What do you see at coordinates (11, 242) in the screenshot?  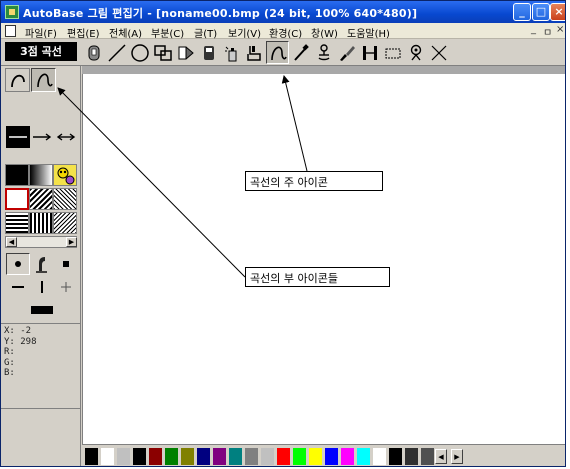 I see `scroll-left-icon: ◀` at bounding box center [11, 242].